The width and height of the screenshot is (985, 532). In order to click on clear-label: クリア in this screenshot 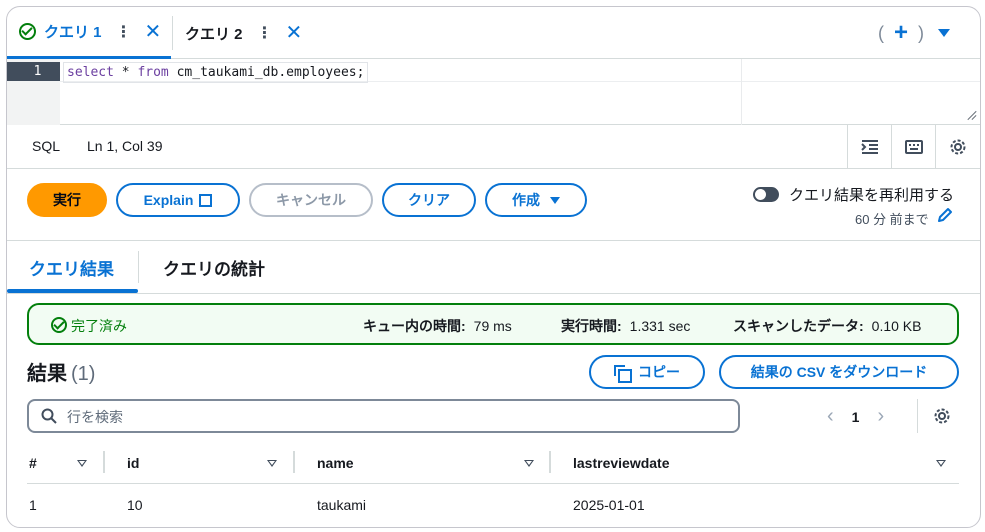, I will do `click(429, 200)`.